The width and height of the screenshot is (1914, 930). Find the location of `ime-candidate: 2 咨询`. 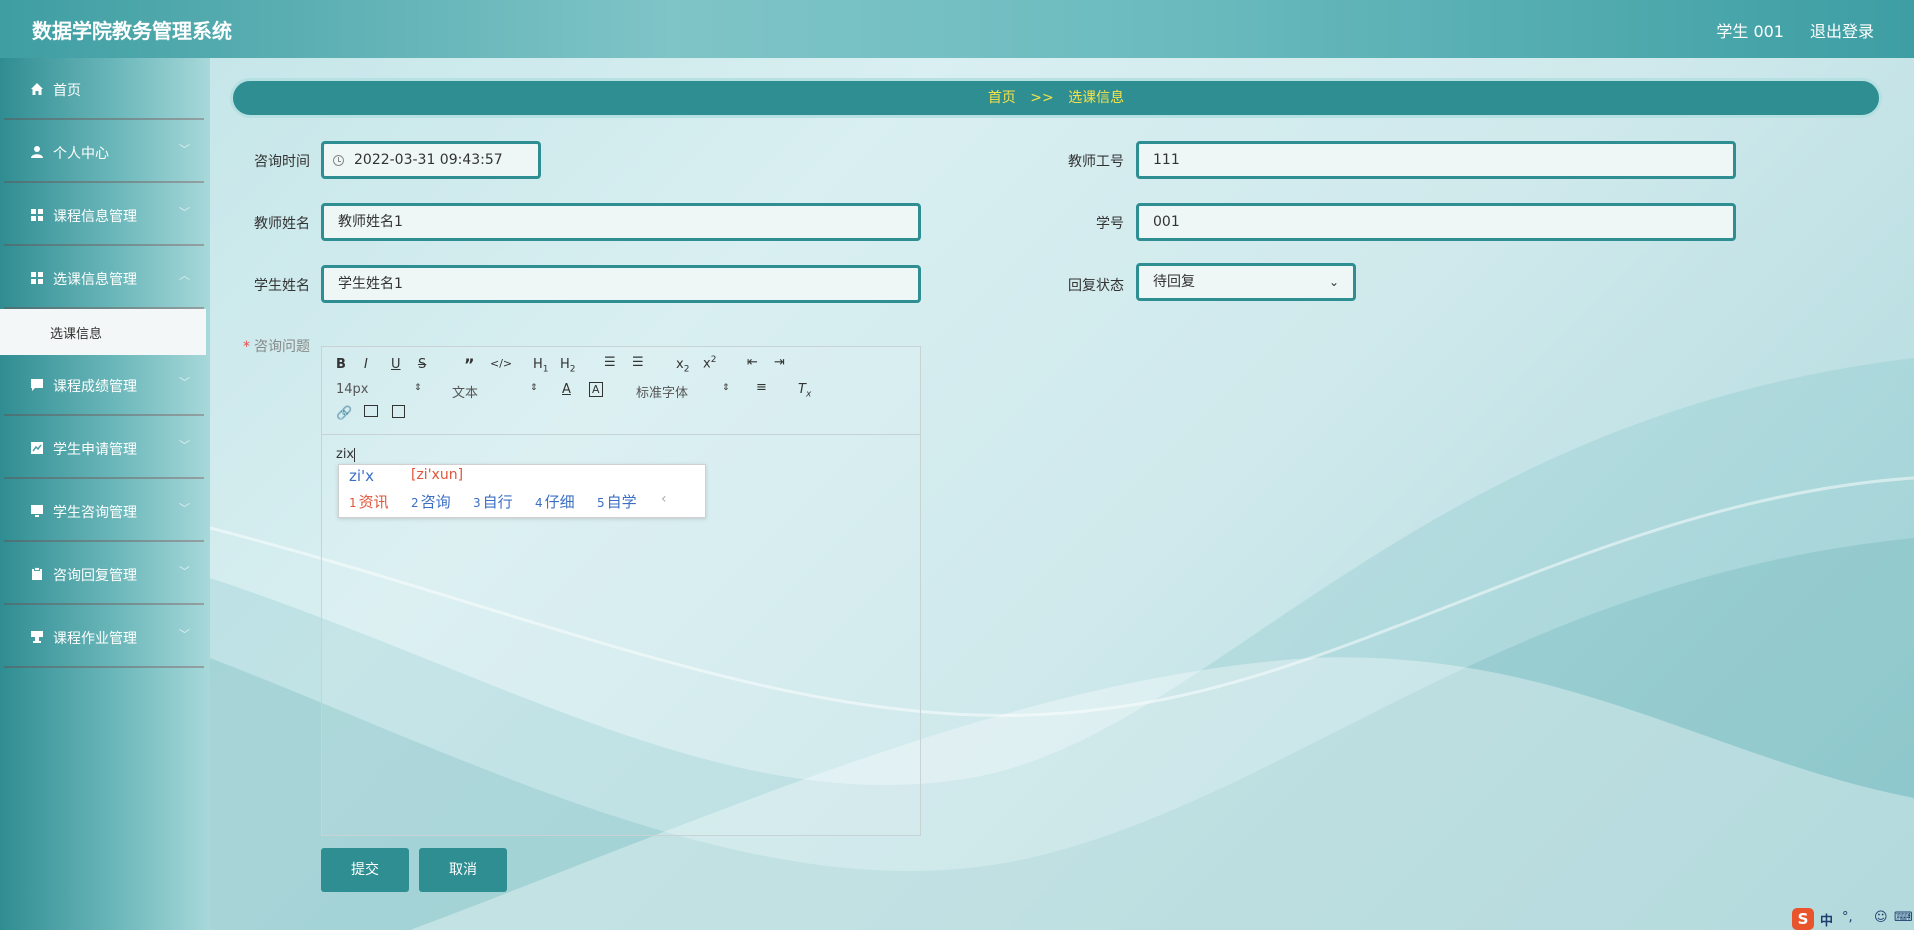

ime-candidate: 2 咨询 is located at coordinates (431, 501).